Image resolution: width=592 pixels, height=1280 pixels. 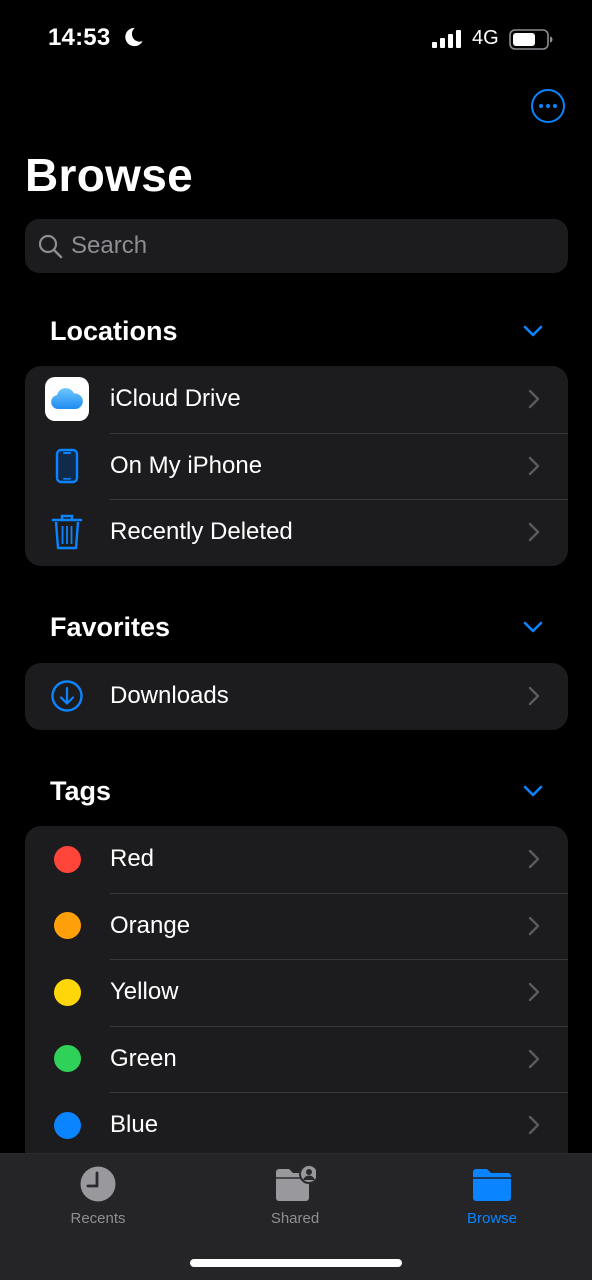 I want to click on item-label: Red, so click(x=132, y=859).